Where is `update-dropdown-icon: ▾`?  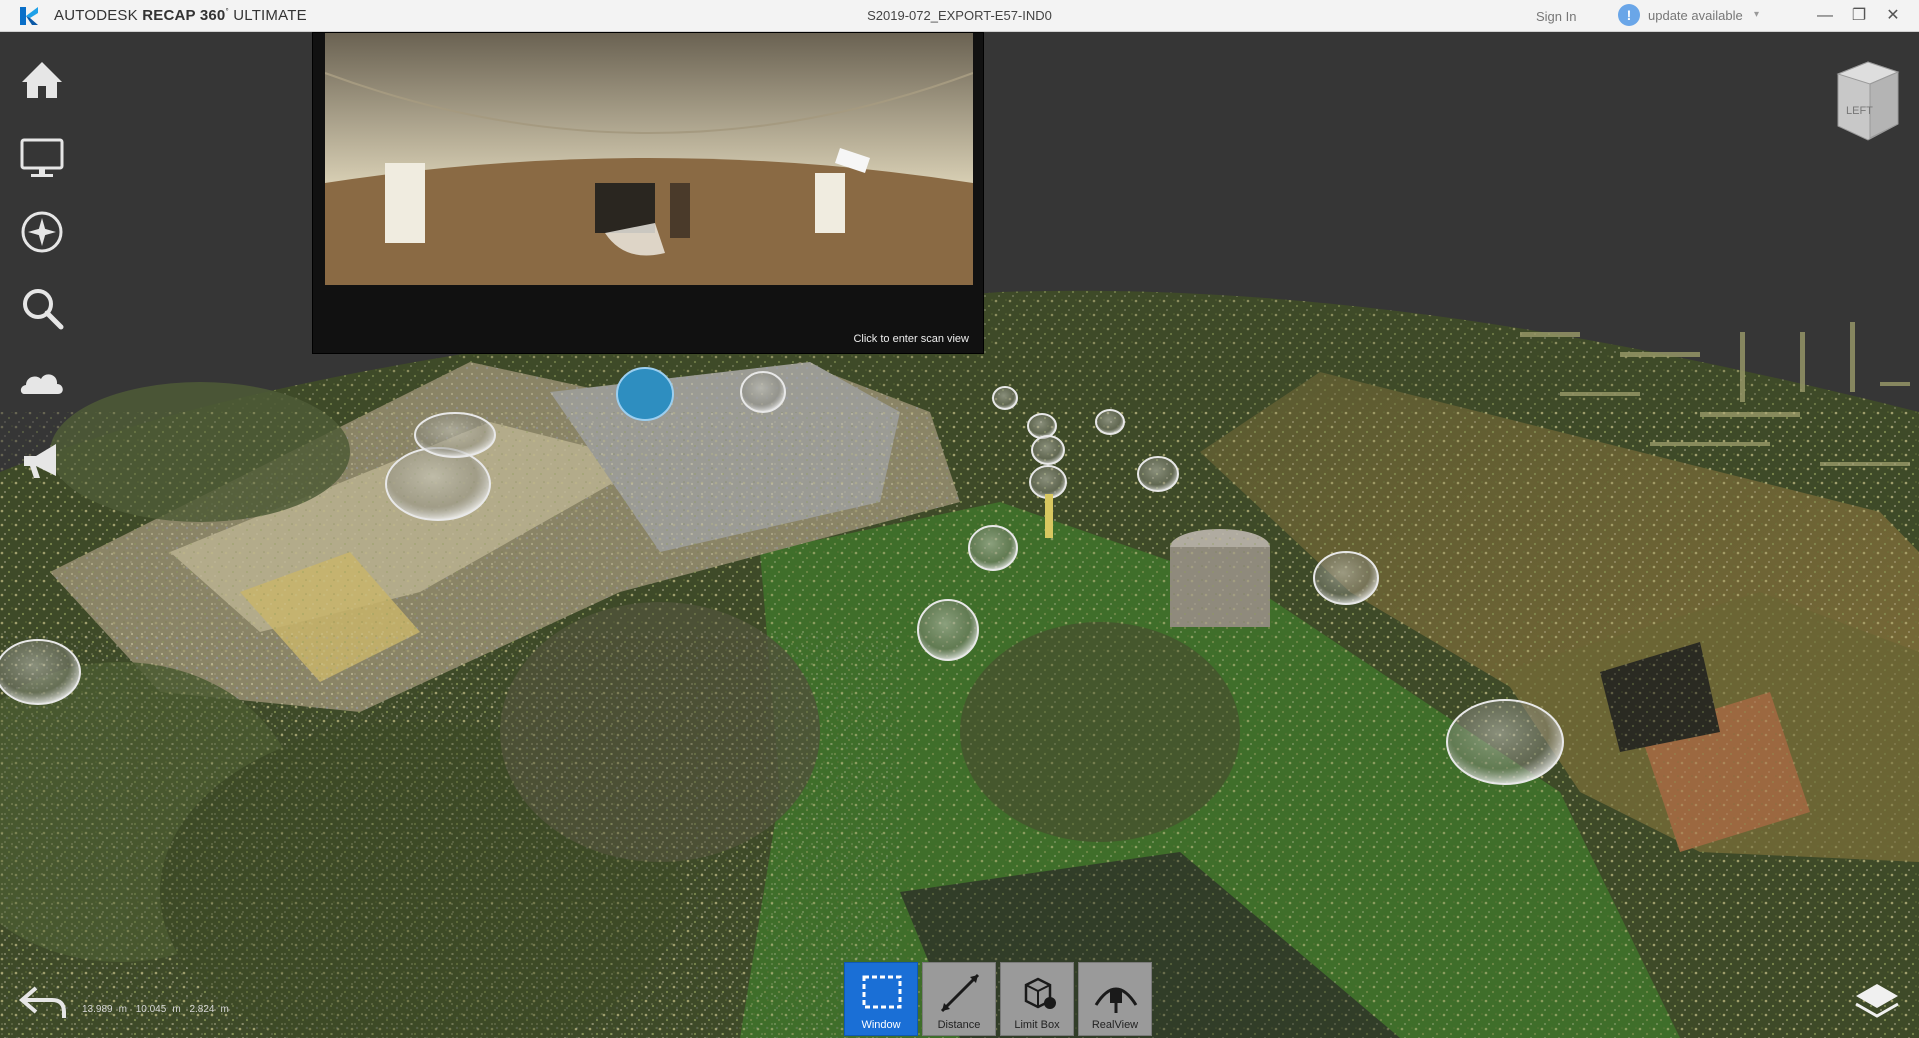 update-dropdown-icon: ▾ is located at coordinates (1756, 14).